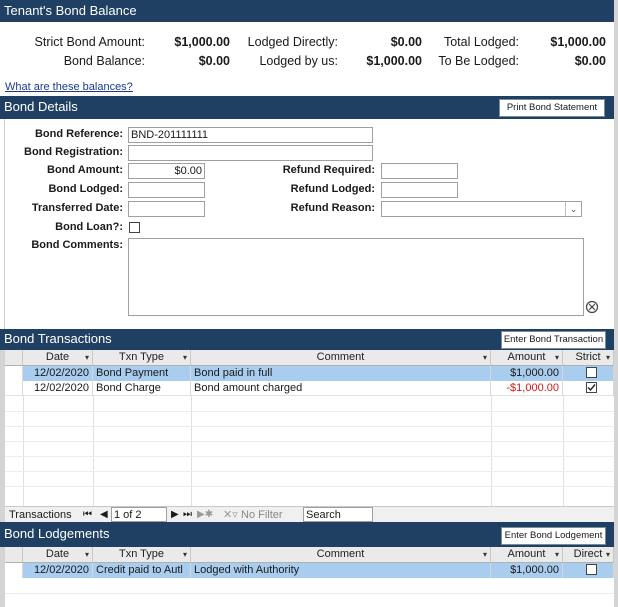 The image size is (618, 607). What do you see at coordinates (356, 277) in the screenshot?
I see `bond-comments-field` at bounding box center [356, 277].